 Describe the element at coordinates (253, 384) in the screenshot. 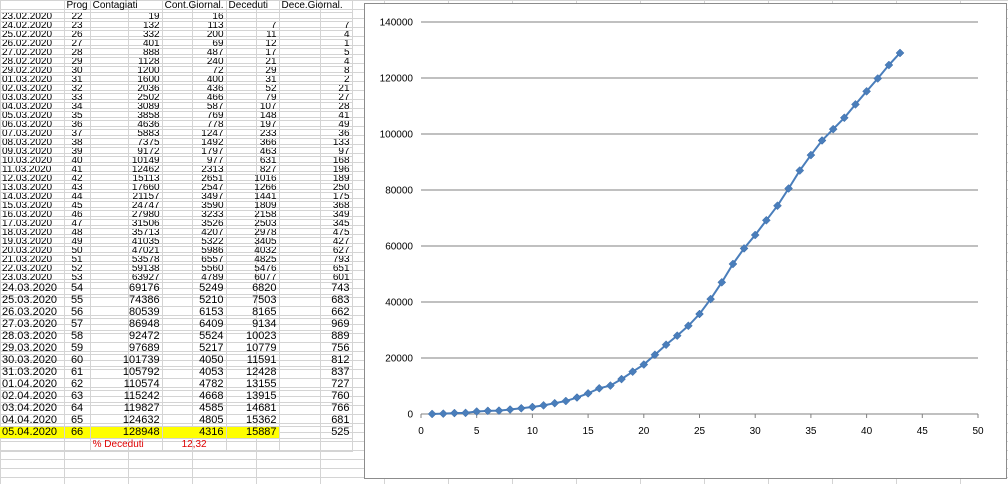

I see `table-cell: 13155` at that location.